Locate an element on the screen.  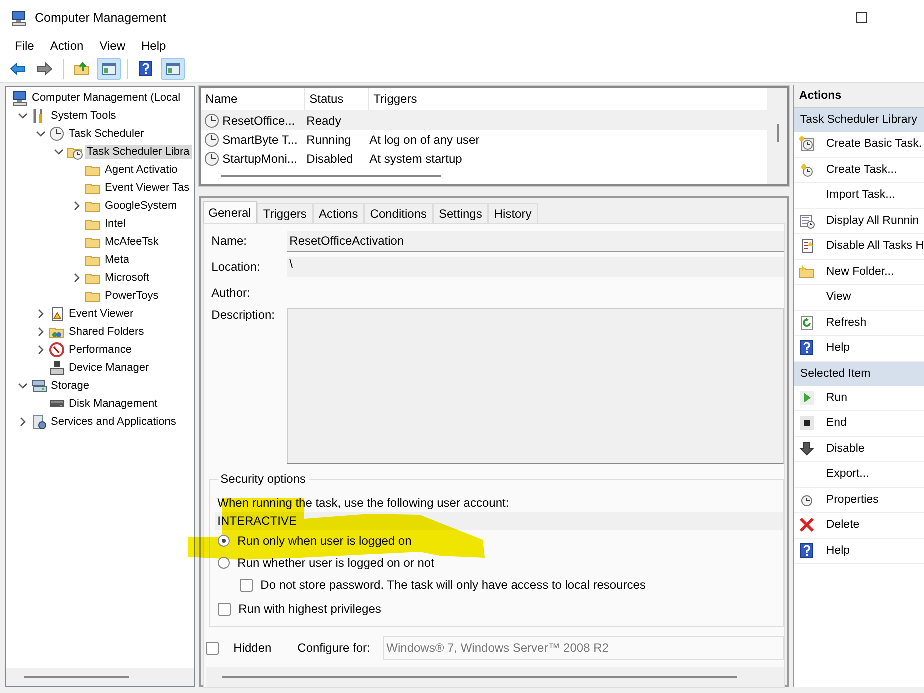
task-row: SmartByte T... Running At log on of any user is located at coordinates (484, 139).